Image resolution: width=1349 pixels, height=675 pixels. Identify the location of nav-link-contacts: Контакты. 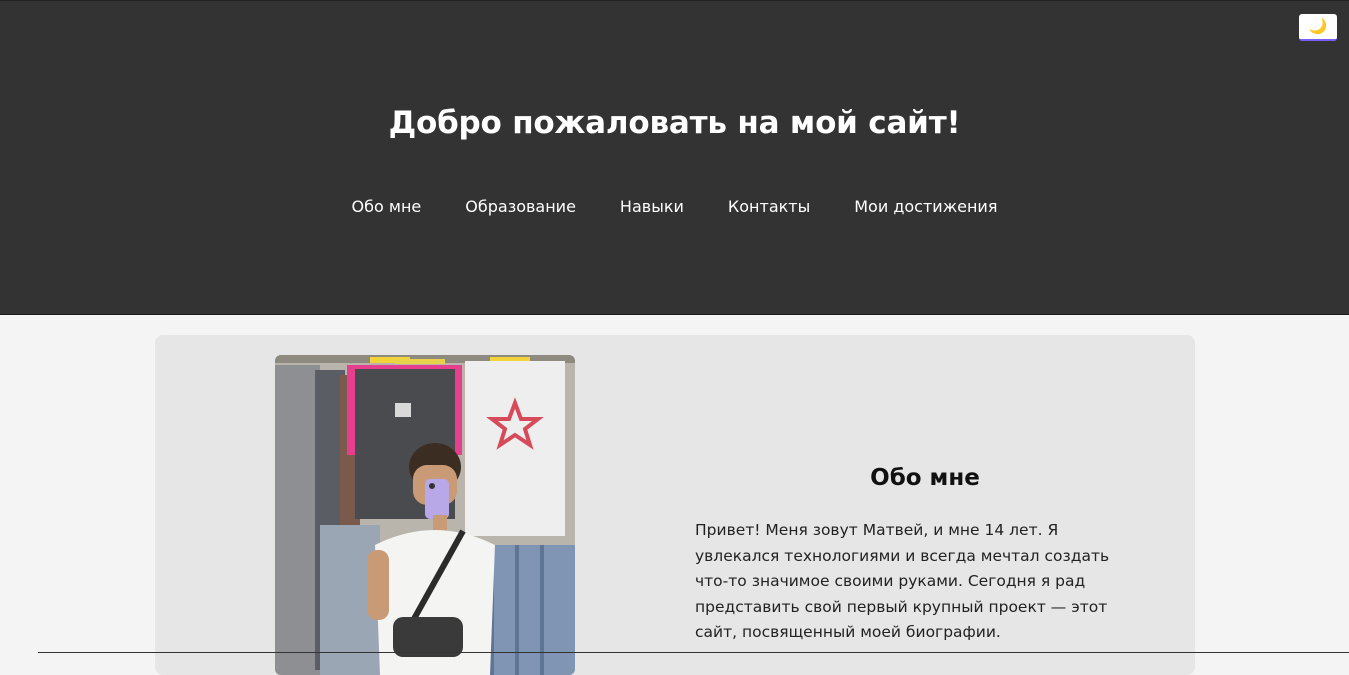
(769, 207).